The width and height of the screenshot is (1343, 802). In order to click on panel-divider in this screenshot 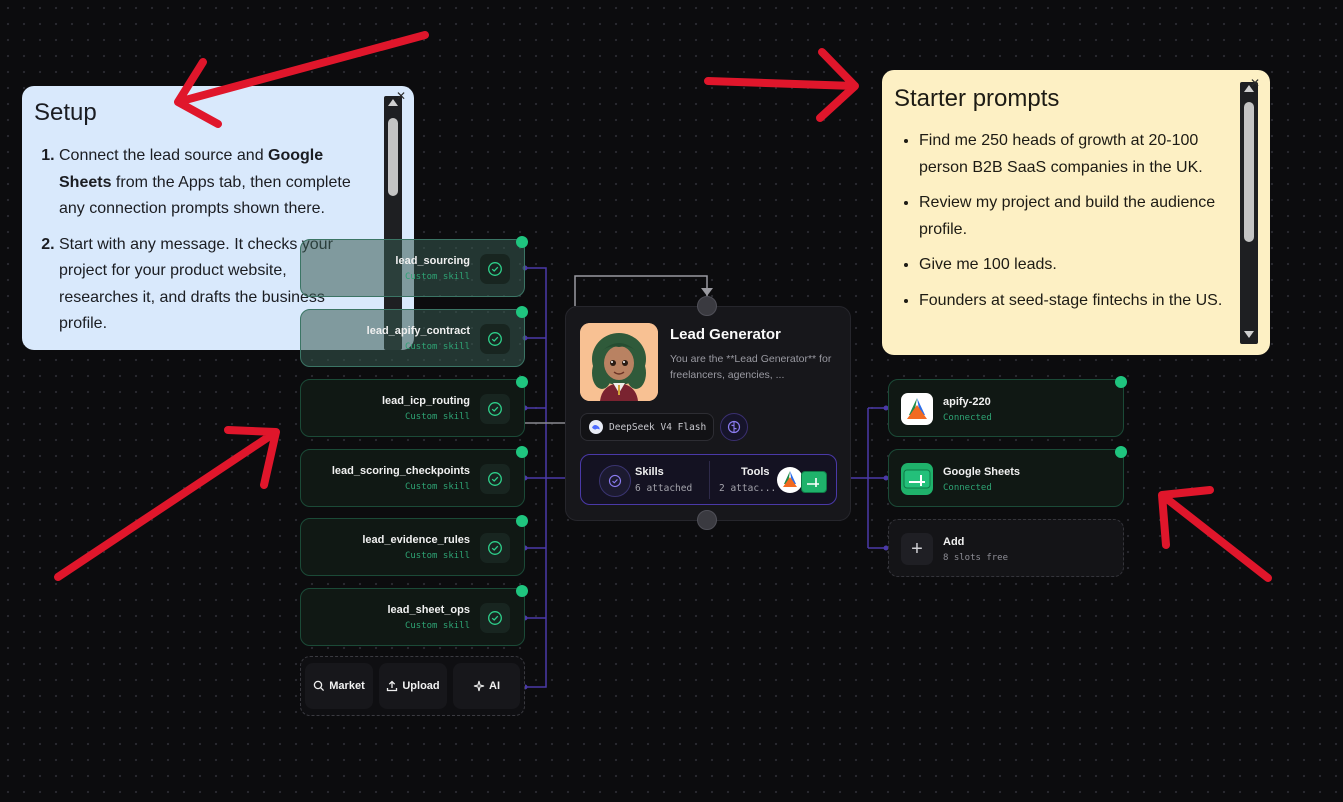, I will do `click(709, 480)`.